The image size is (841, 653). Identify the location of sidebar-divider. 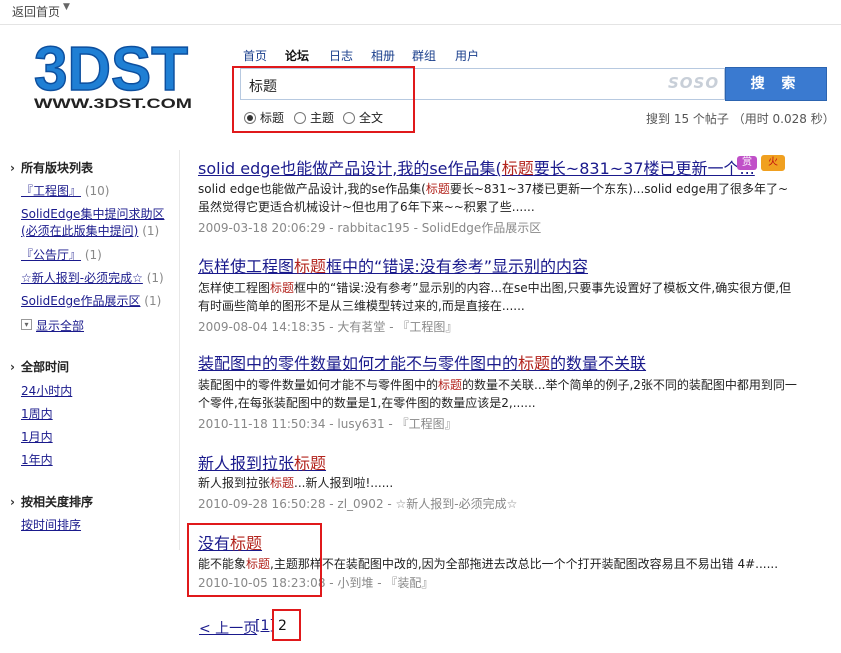
(179, 350).